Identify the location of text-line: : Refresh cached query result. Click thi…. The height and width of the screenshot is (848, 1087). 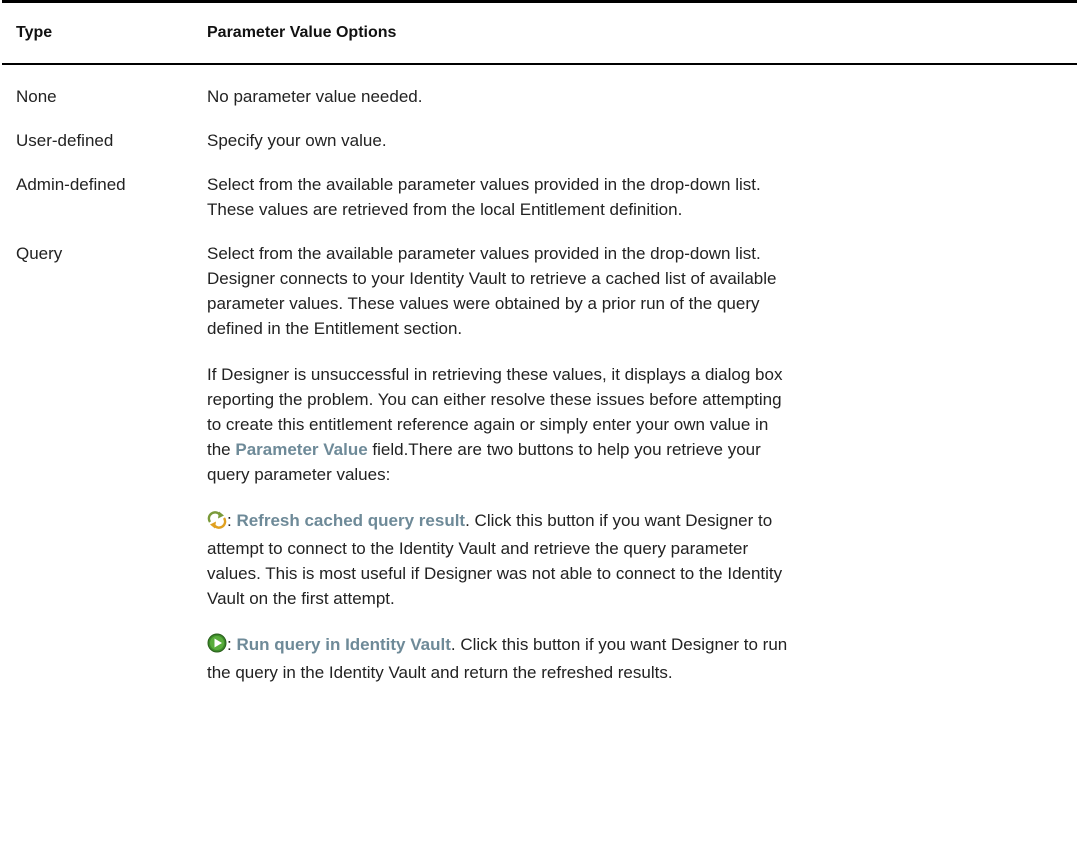
(632, 522).